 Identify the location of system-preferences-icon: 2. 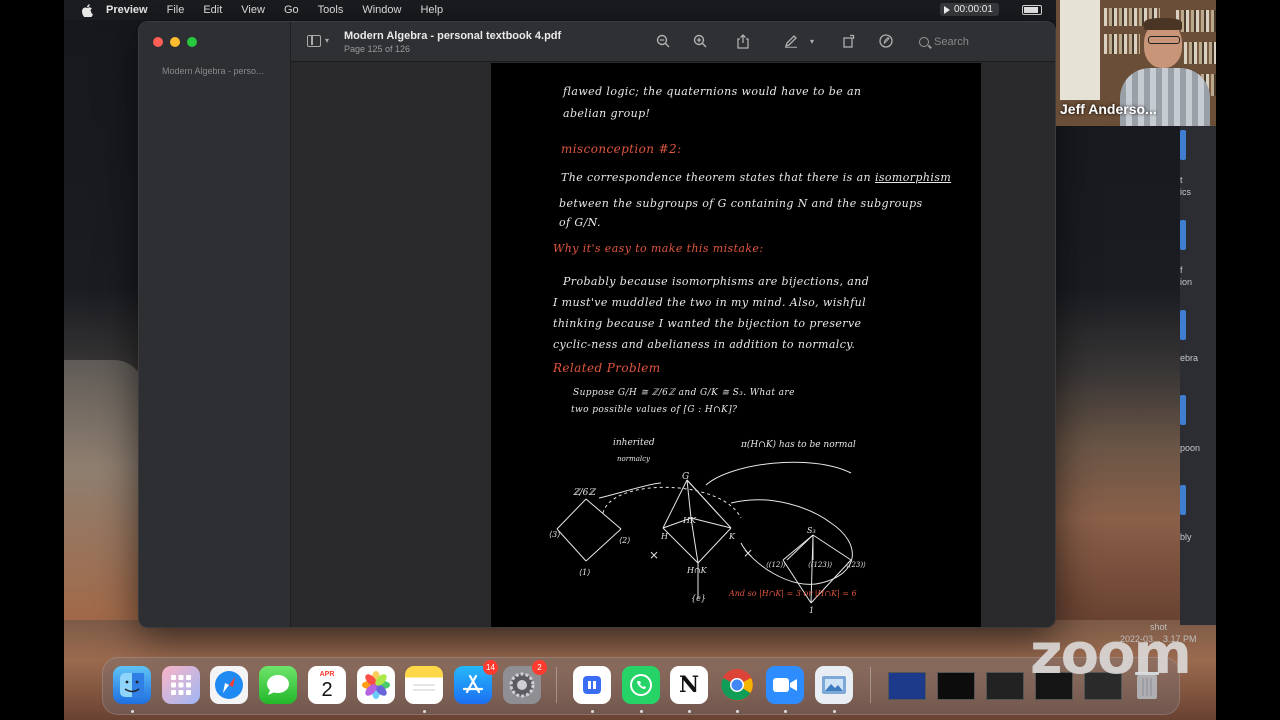
(525, 682).